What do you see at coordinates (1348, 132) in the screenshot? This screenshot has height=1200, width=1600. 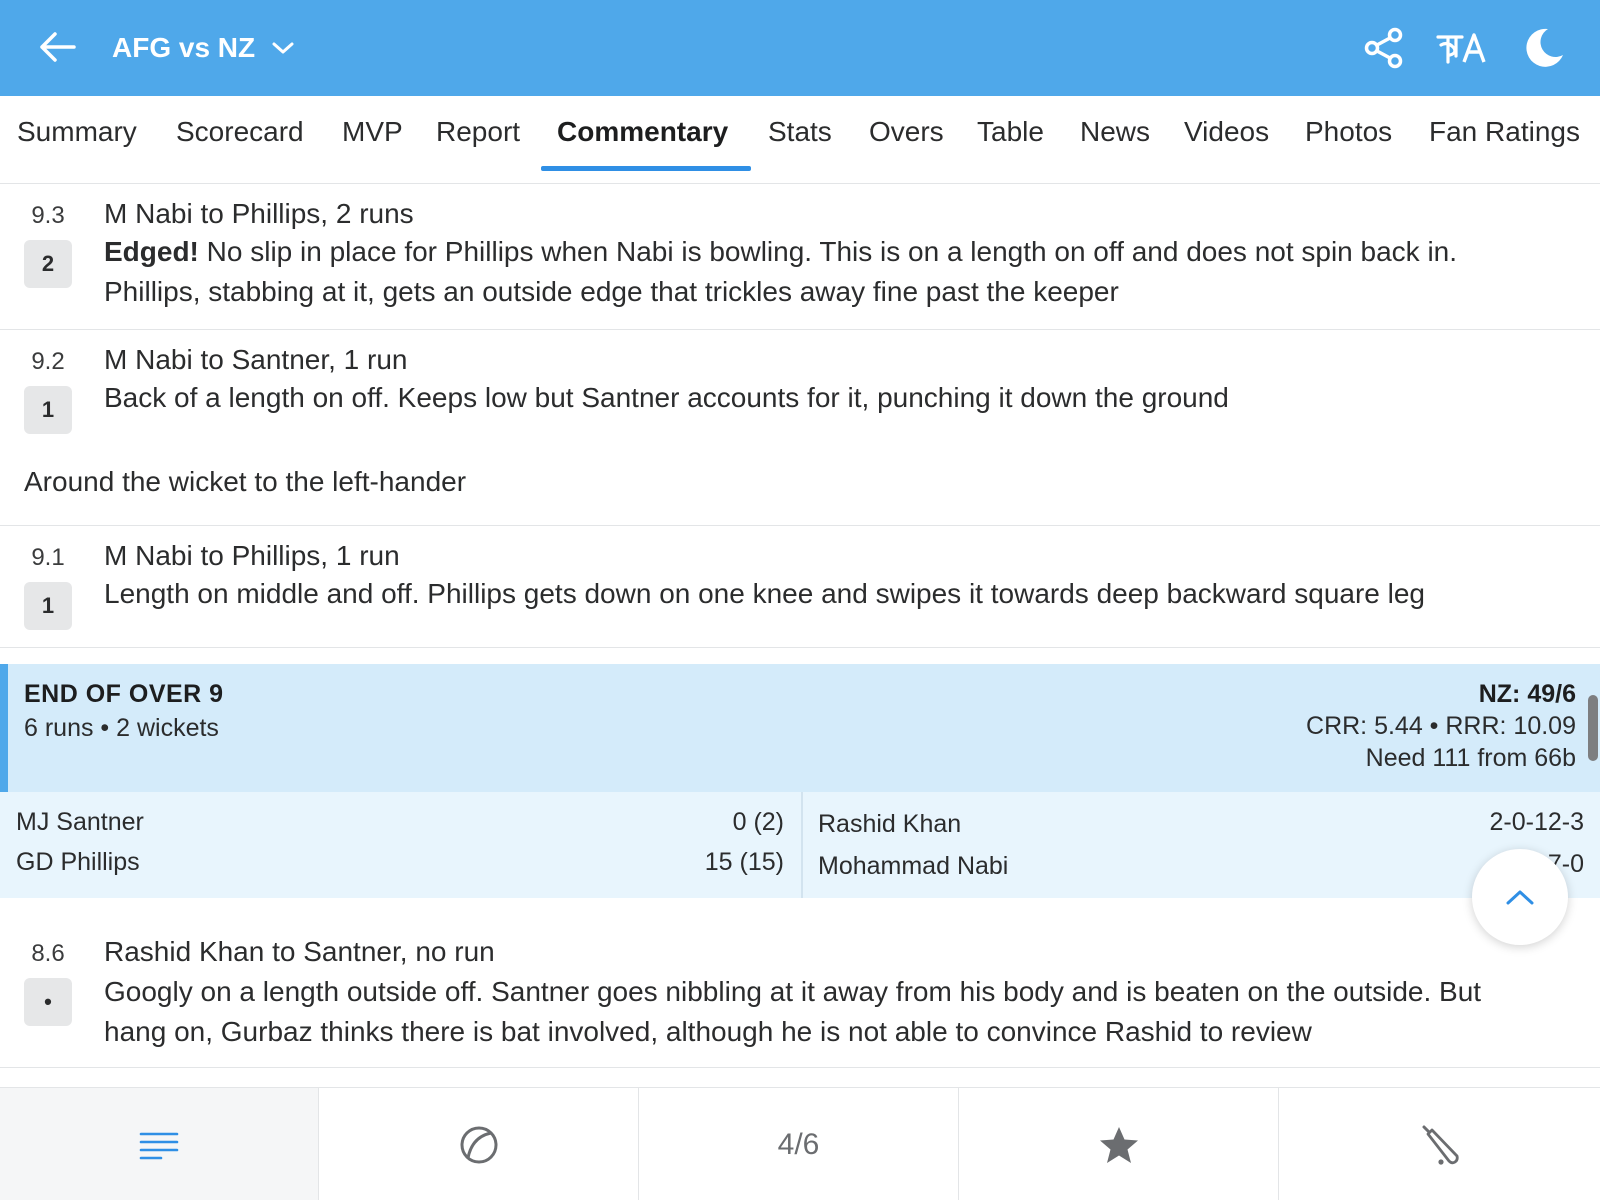 I see `tab-photos: Photos` at bounding box center [1348, 132].